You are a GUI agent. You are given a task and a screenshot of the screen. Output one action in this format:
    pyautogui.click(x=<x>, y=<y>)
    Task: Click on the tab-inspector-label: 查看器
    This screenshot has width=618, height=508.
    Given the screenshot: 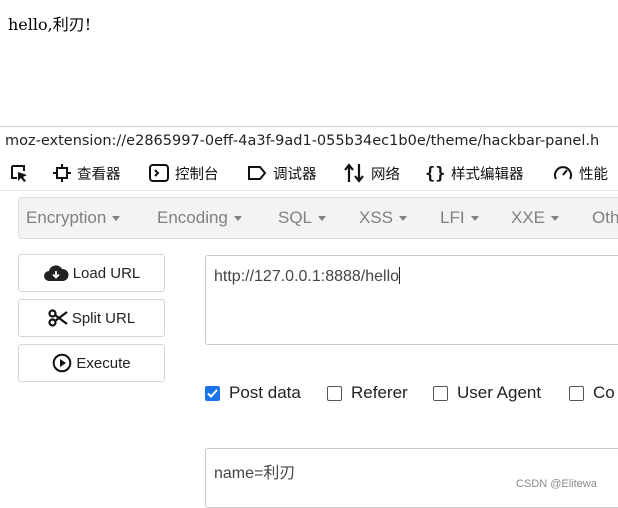 What is the action you would take?
    pyautogui.click(x=99, y=174)
    